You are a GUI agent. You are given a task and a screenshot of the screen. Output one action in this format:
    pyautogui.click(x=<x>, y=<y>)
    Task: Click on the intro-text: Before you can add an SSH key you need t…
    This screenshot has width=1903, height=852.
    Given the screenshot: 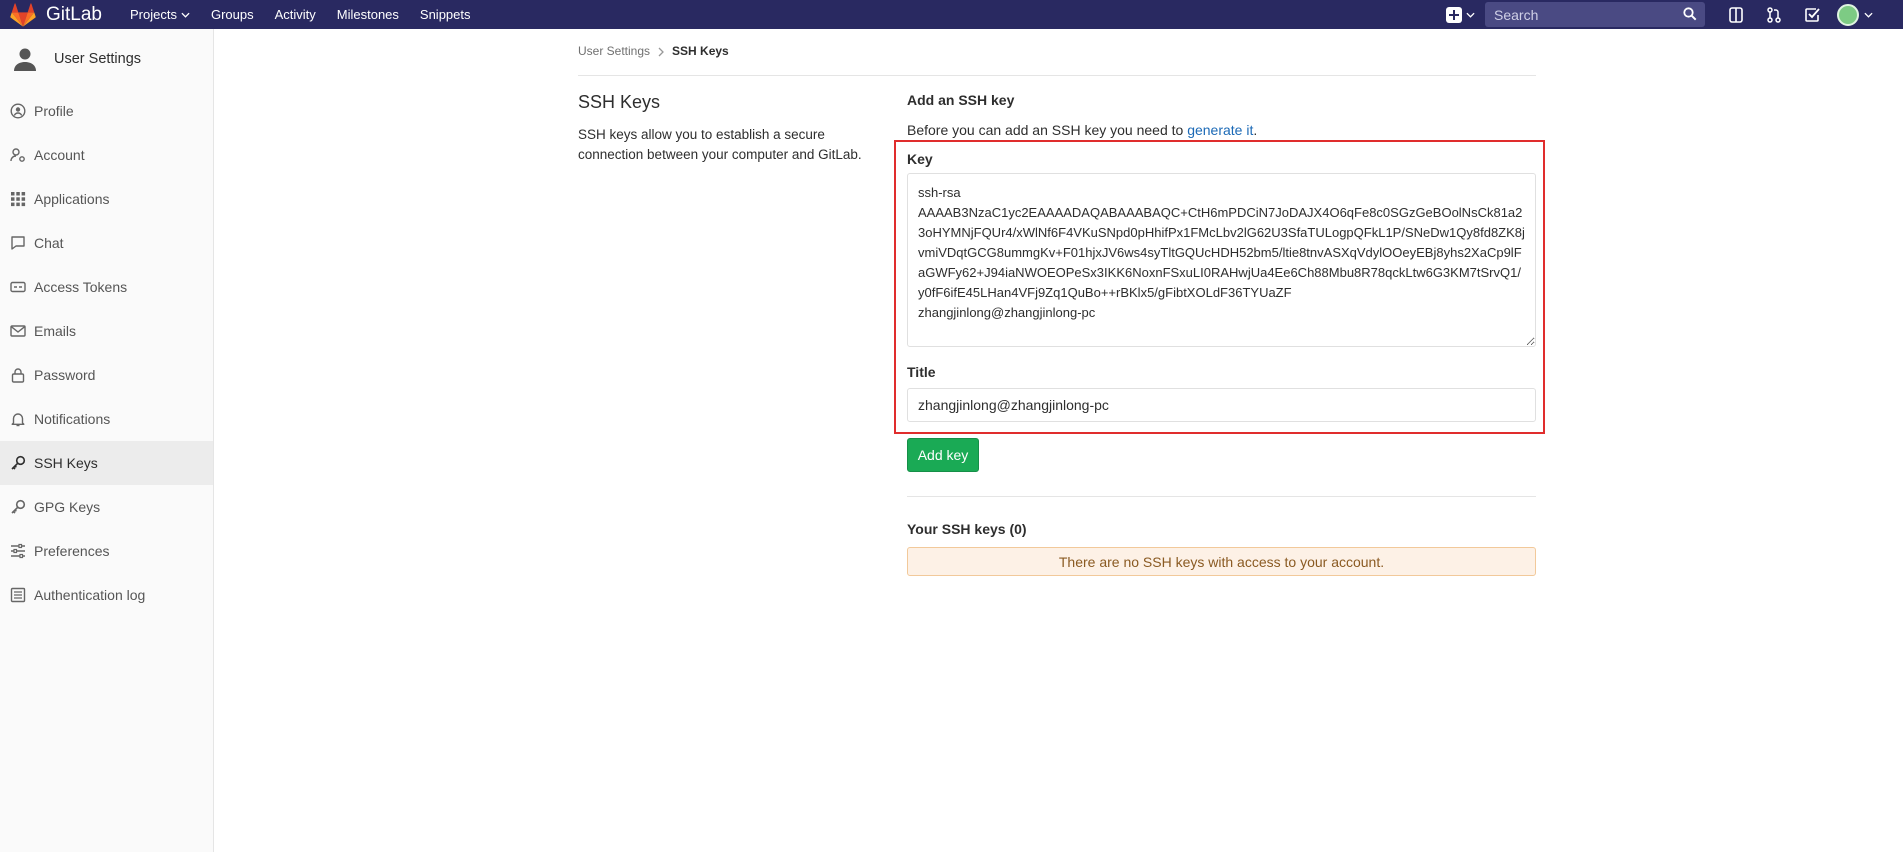 What is the action you would take?
    pyautogui.click(x=1047, y=130)
    